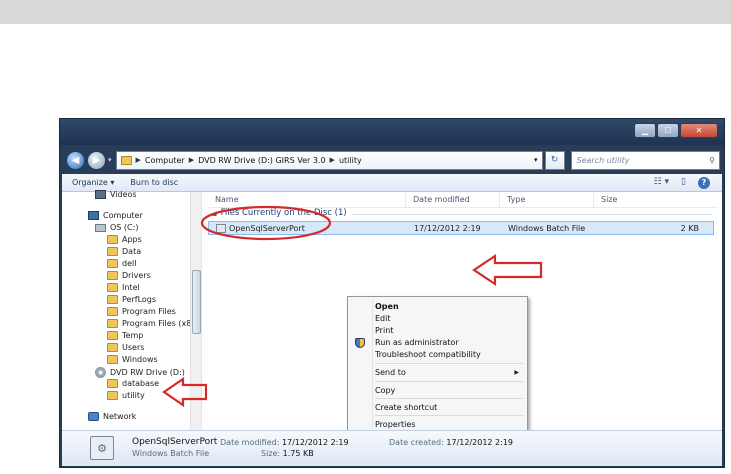 This screenshot has width=731, height=474. I want to click on close-button: ✕, so click(699, 130).